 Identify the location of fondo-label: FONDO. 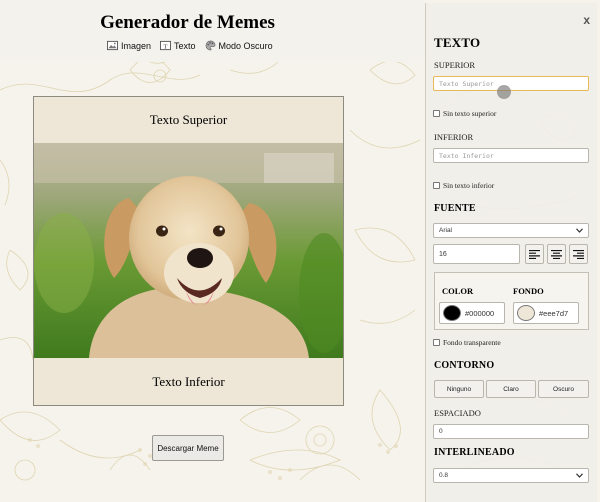
(528, 291).